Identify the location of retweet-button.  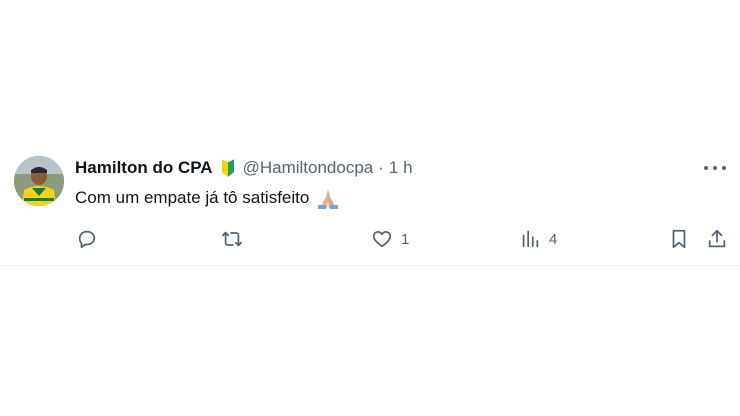
(236, 239).